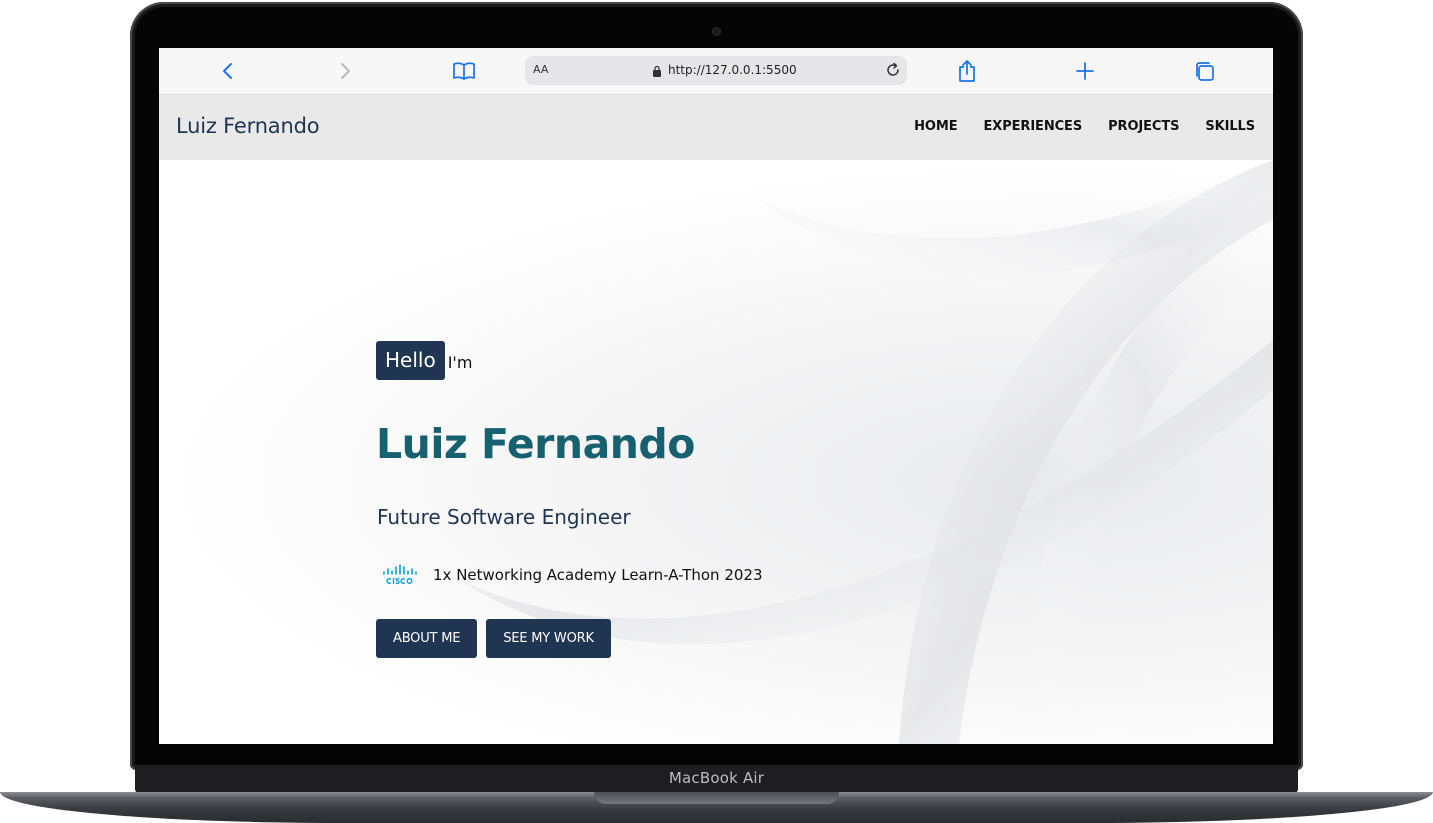 Image resolution: width=1433 pixels, height=823 pixels. Describe the element at coordinates (504, 517) in the screenshot. I see `hero-role: Future Software Engineer` at that location.